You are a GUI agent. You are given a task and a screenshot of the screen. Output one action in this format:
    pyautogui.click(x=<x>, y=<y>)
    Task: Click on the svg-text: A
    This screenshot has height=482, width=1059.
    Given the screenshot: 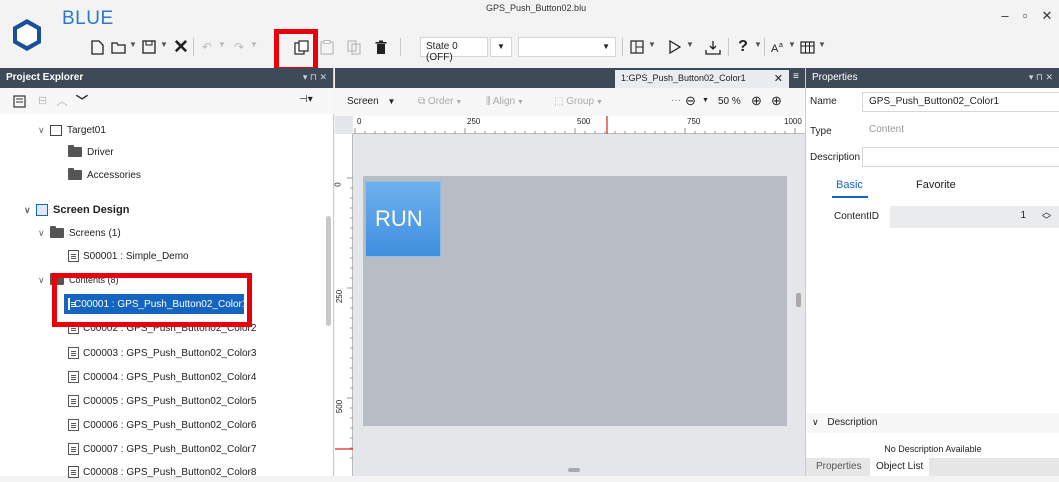 What is the action you would take?
    pyautogui.click(x=775, y=48)
    